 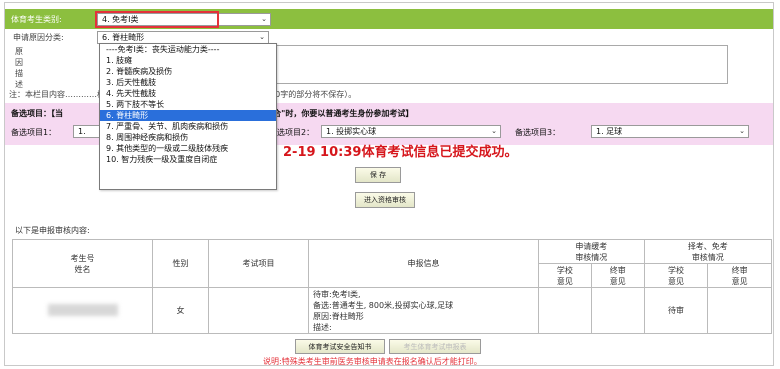 I want to click on cell-gender: 女, so click(x=180, y=310).